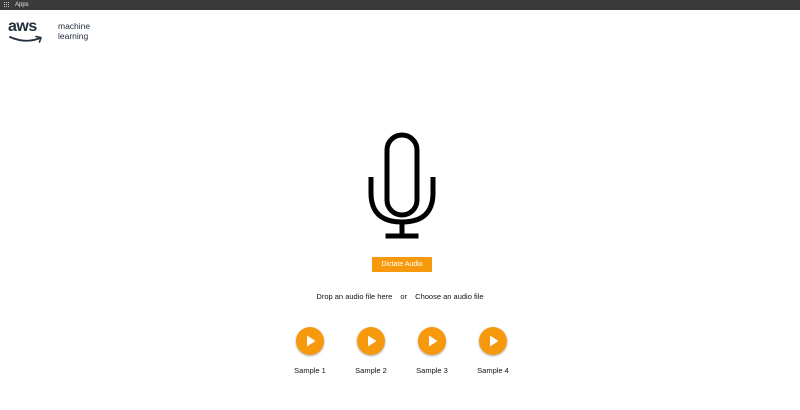 Image resolution: width=800 pixels, height=410 pixels. What do you see at coordinates (310, 370) in the screenshot?
I see `sample-1-label: Sample 1` at bounding box center [310, 370].